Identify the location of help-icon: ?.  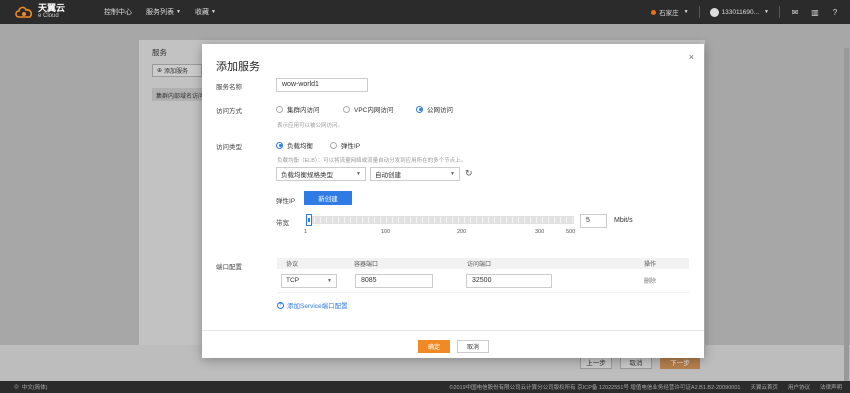
(835, 12).